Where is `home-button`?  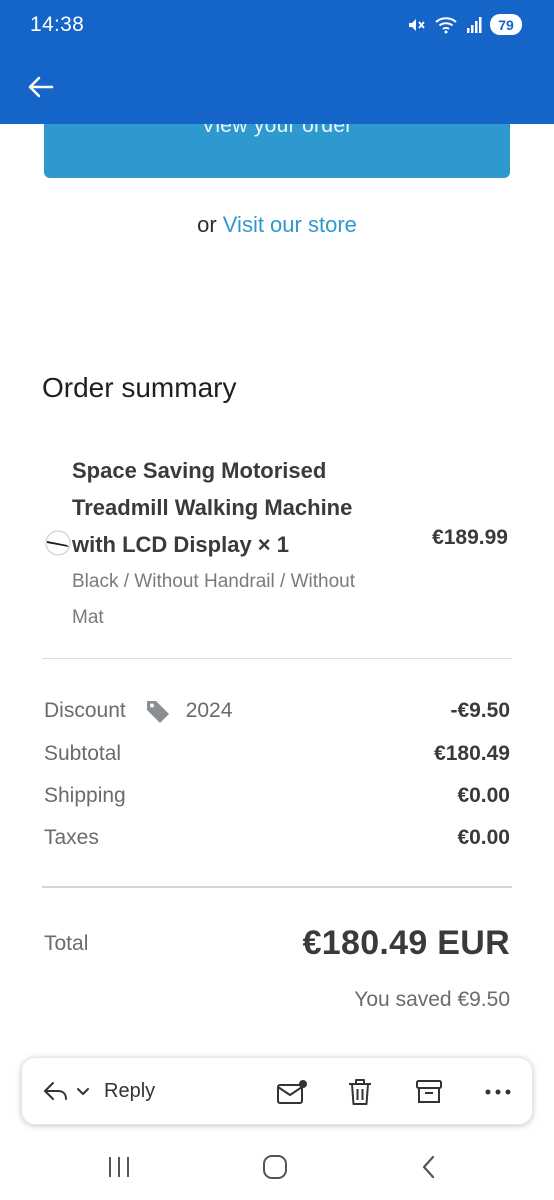 home-button is located at coordinates (275, 1167).